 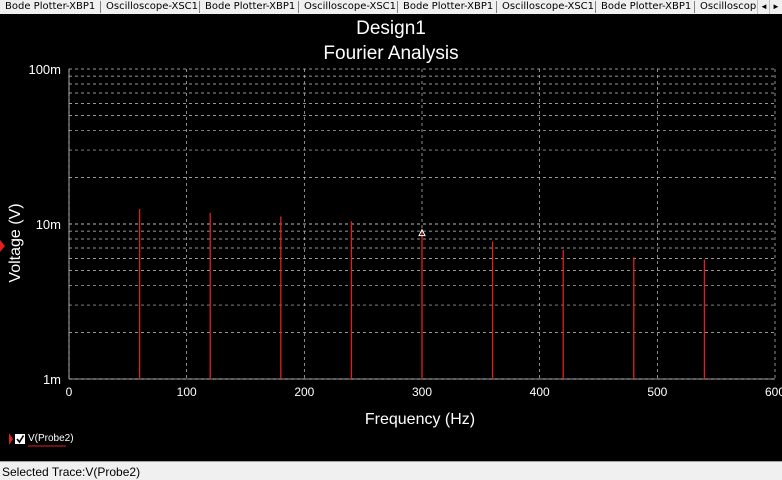 What do you see at coordinates (725, 7) in the screenshot?
I see `tab-oscilloscope-xsc1: Oscilloscop` at bounding box center [725, 7].